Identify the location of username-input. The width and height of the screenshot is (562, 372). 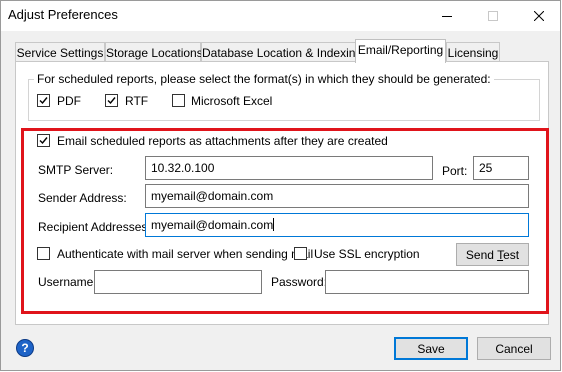
(178, 282).